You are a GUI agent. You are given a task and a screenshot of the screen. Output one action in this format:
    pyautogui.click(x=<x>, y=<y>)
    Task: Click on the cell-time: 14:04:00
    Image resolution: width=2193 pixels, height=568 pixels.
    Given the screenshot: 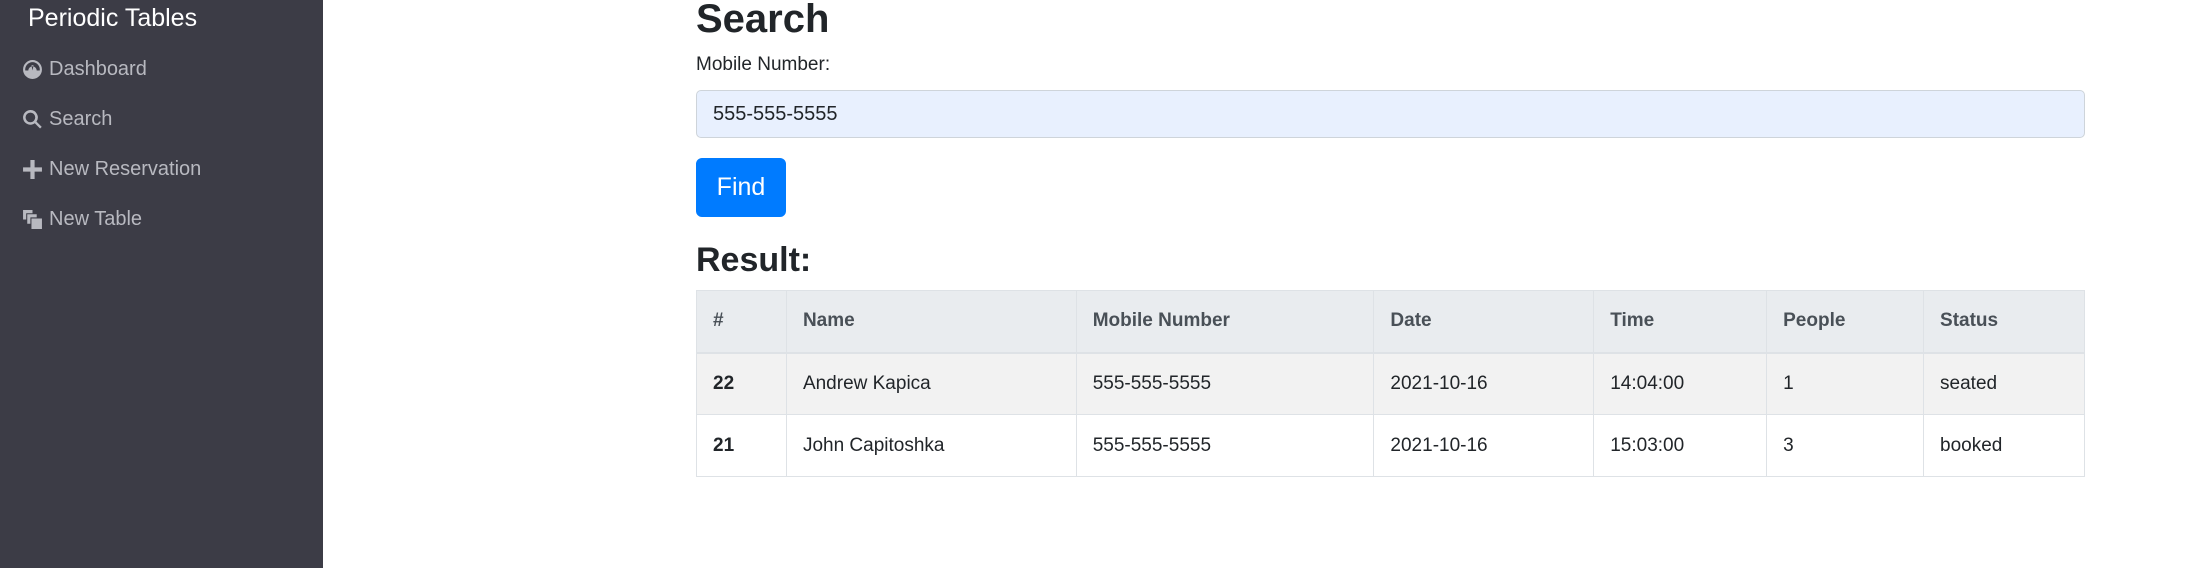 What is the action you would take?
    pyautogui.click(x=1680, y=383)
    